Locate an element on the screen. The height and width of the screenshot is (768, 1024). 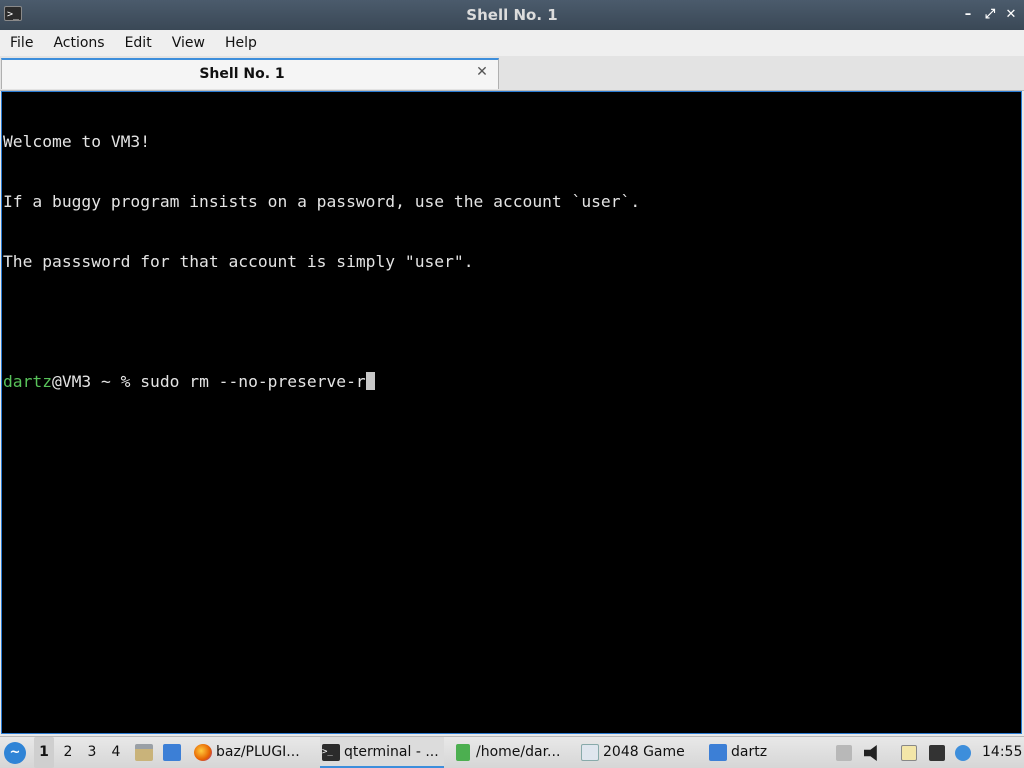
tab-close-icon: ✕ is located at coordinates (482, 72).